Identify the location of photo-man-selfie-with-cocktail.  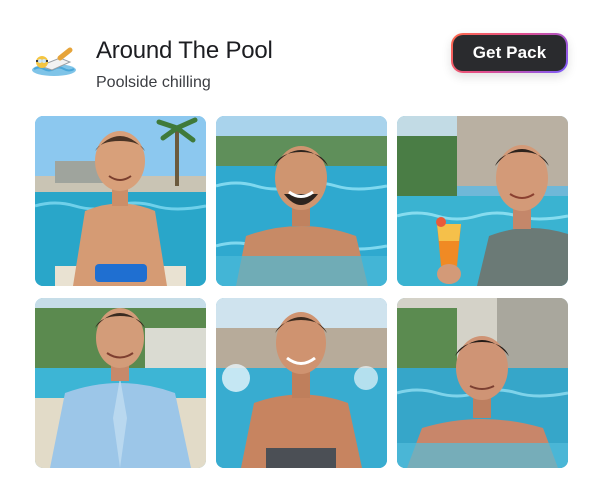
(482, 201).